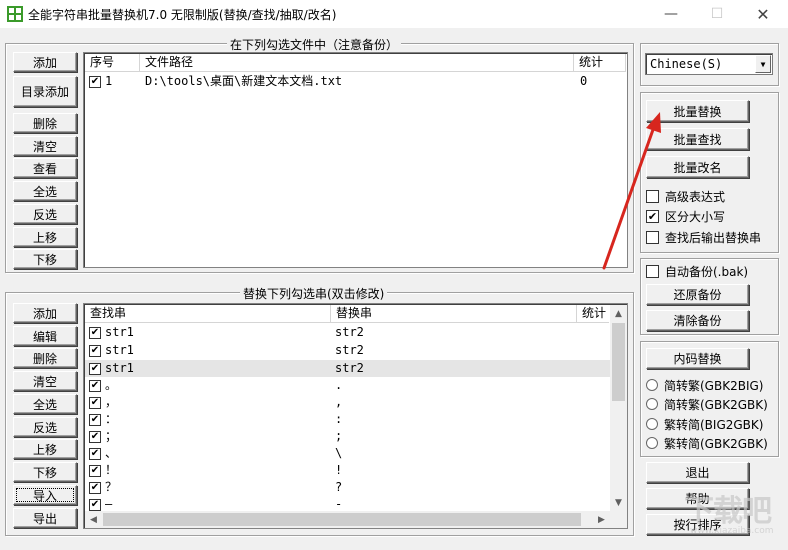 Image resolution: width=788 pixels, height=550 pixels. What do you see at coordinates (45, 313) in the screenshot?
I see `str-add-button: 添加` at bounding box center [45, 313].